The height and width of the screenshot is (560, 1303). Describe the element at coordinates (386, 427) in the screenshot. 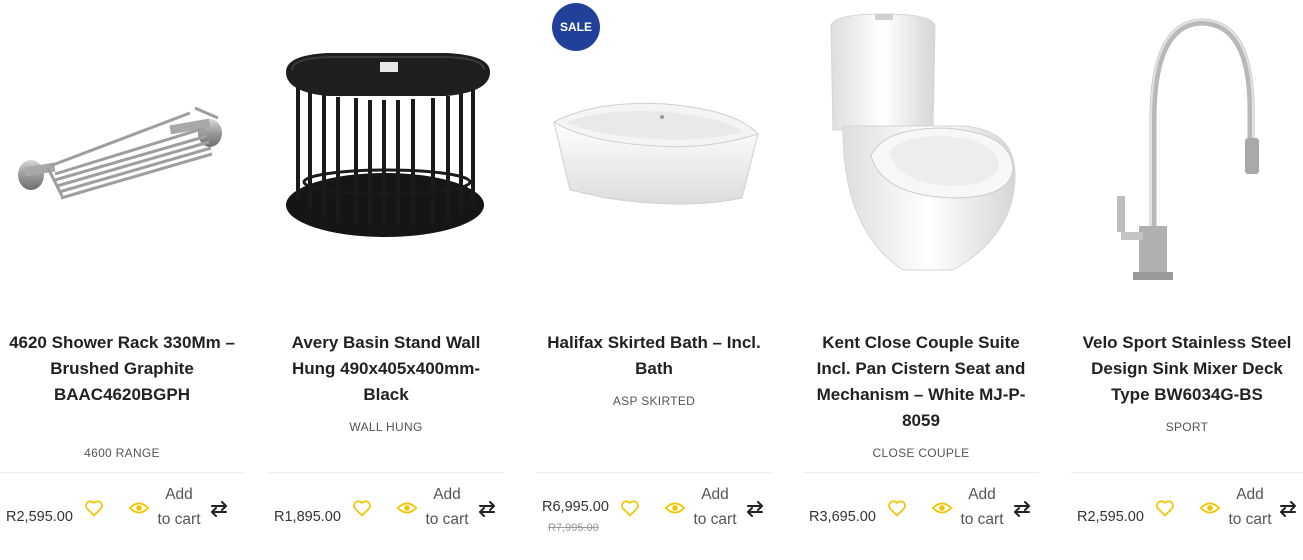

I see `product-category: WALL HUNG` at that location.